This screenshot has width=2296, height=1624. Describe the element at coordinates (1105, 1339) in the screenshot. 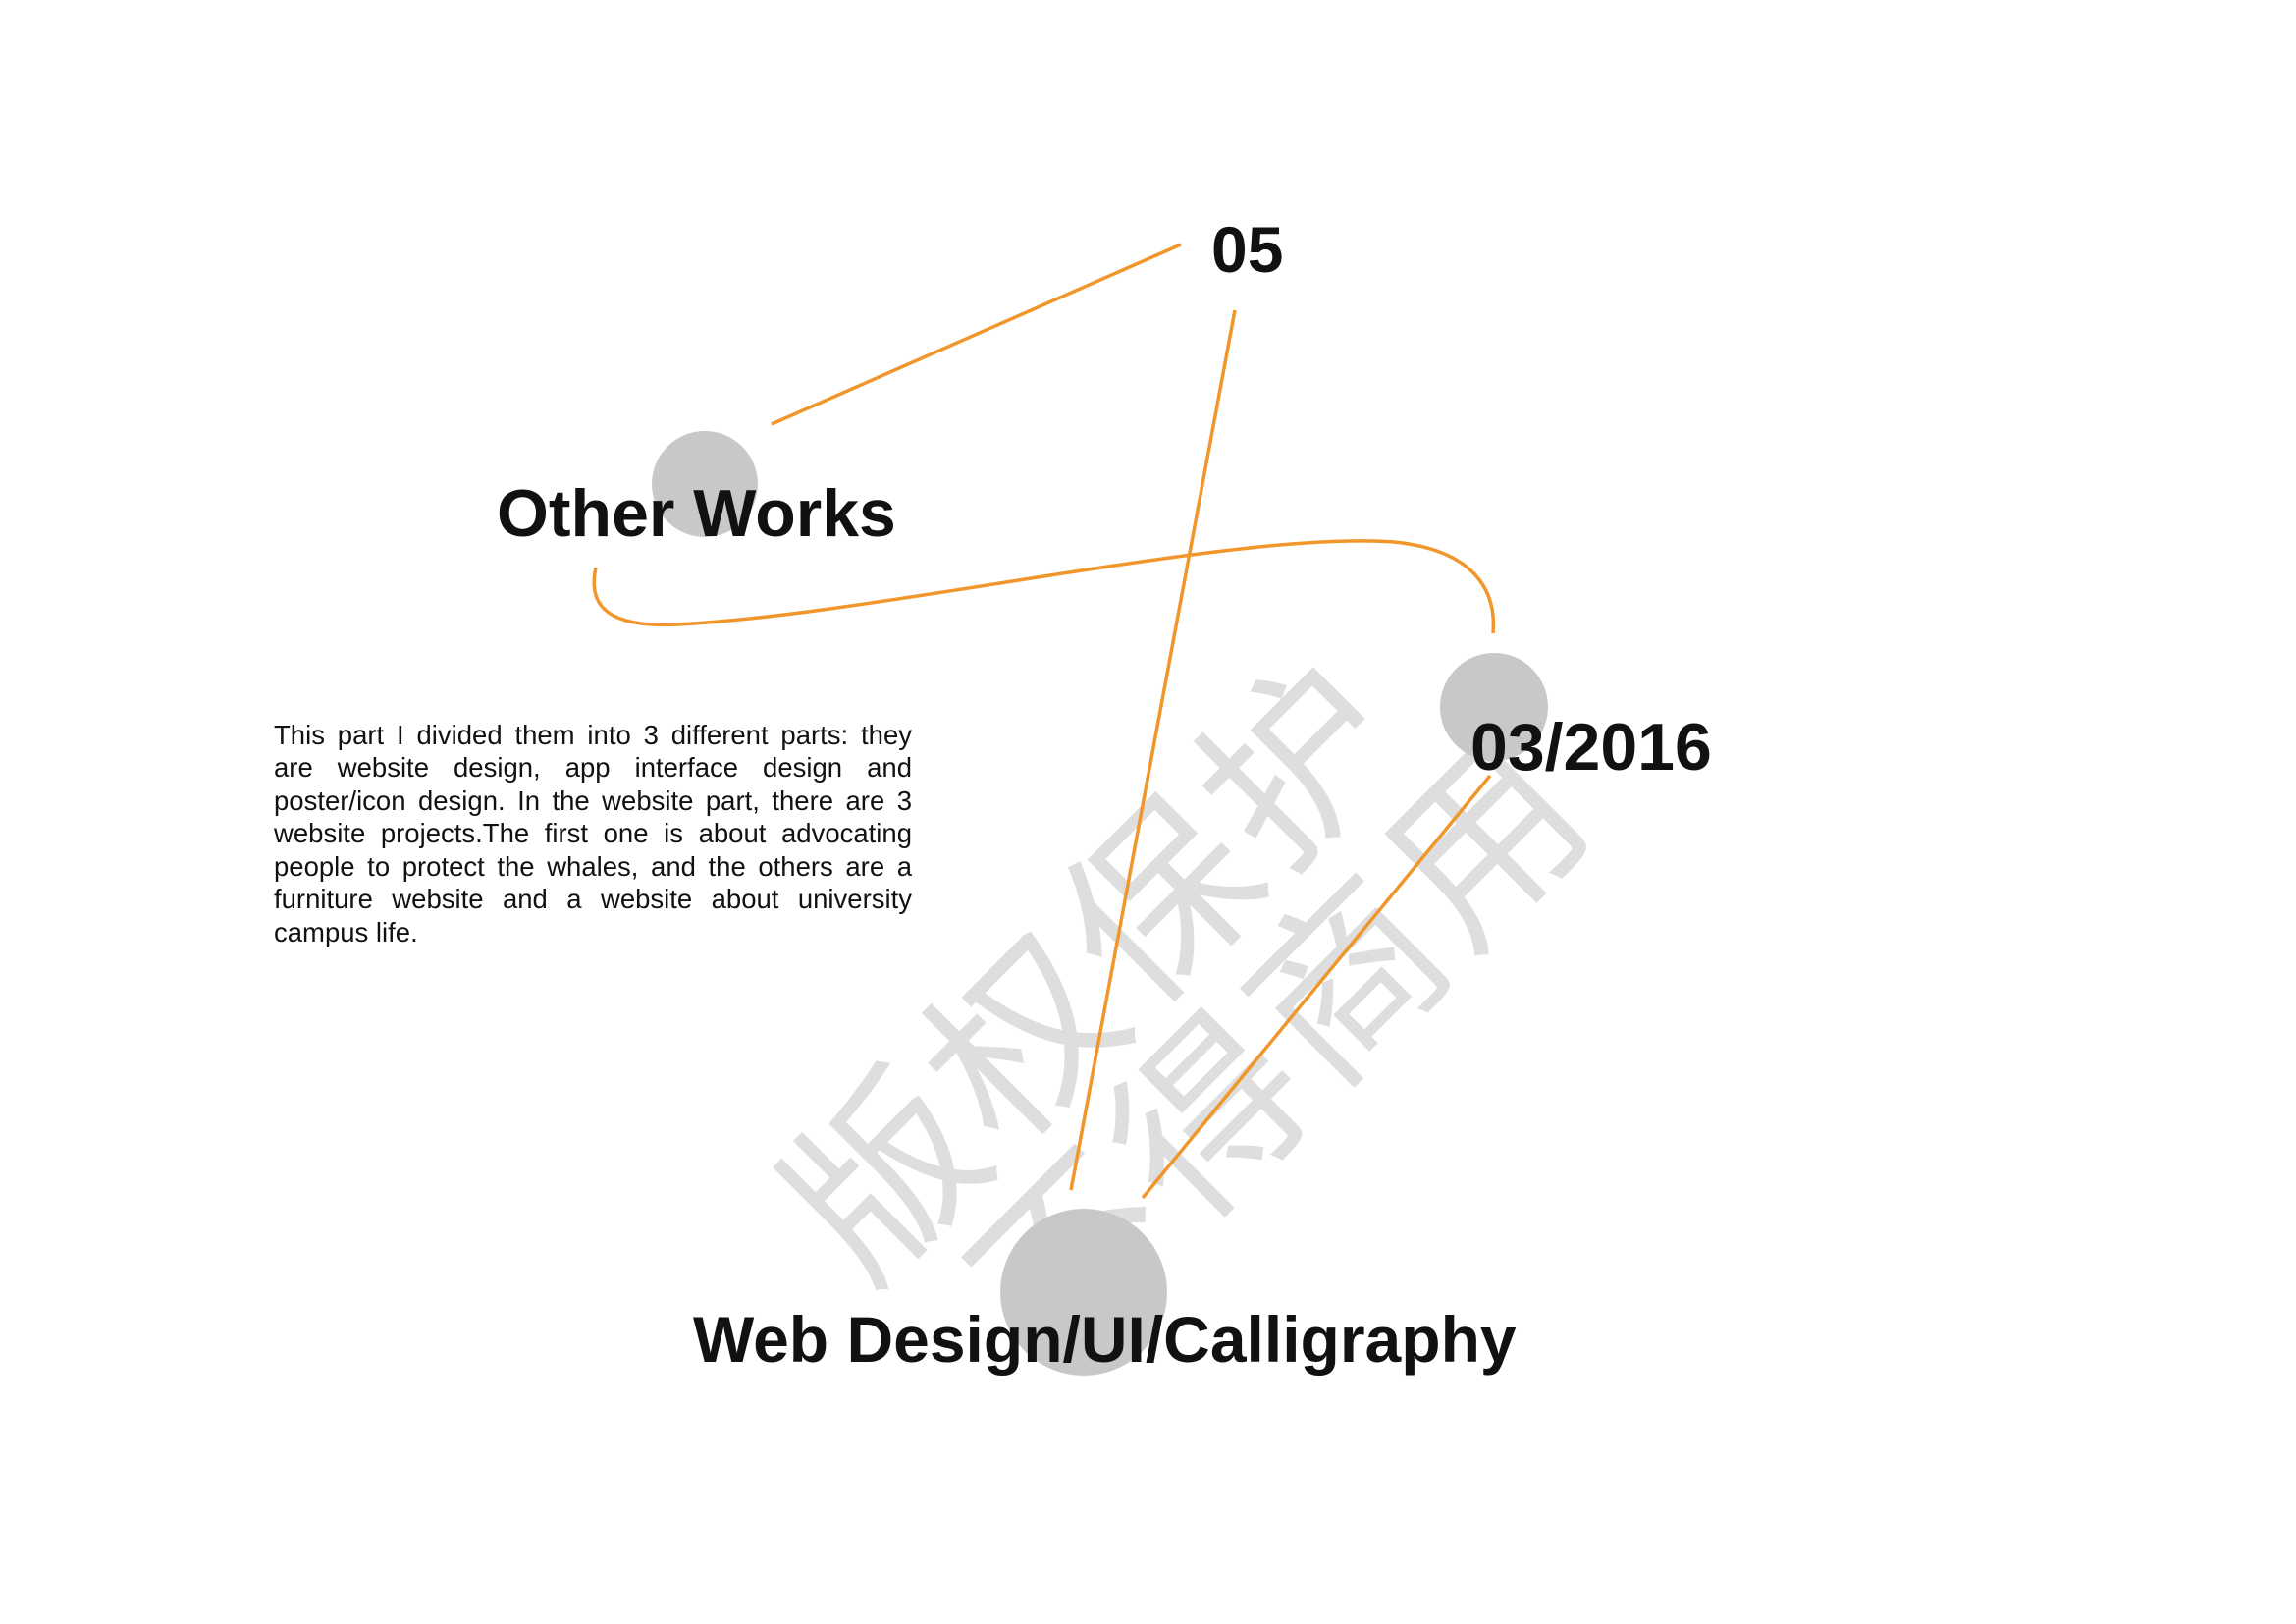

I see `page-subtitle: Web Design/UI/Calligraphy` at that location.